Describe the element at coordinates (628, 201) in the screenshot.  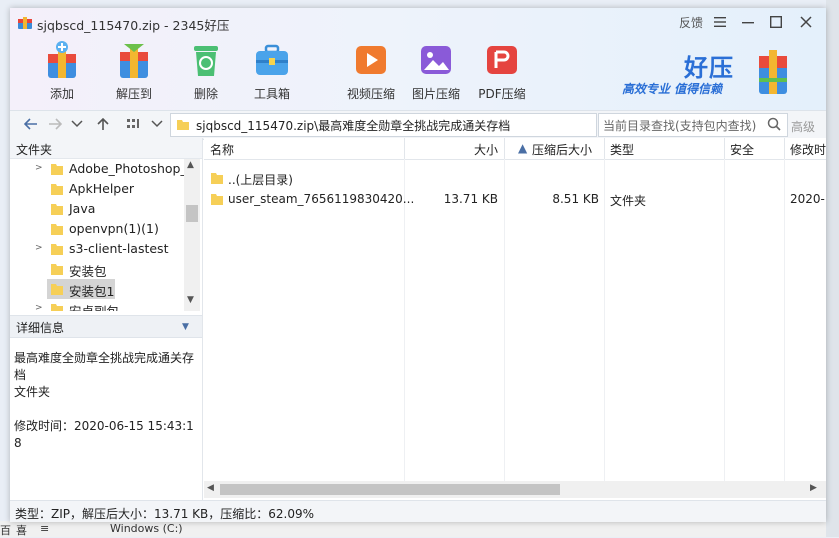
I see `row-type: 文件夹` at that location.